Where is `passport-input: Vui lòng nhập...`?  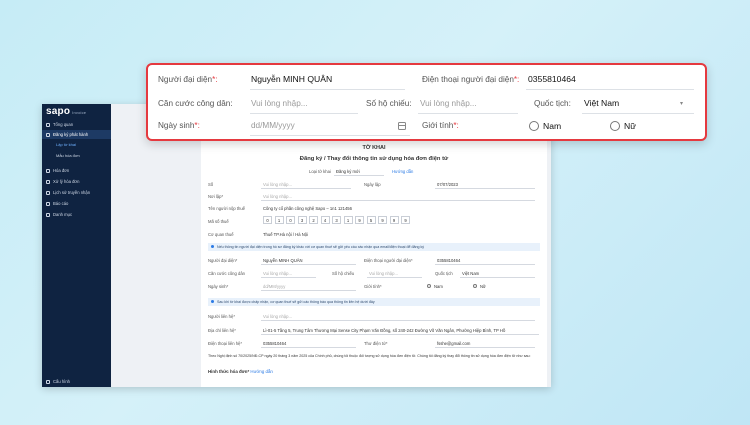
passport-input: Vui lòng nhập... is located at coordinates (383, 273).